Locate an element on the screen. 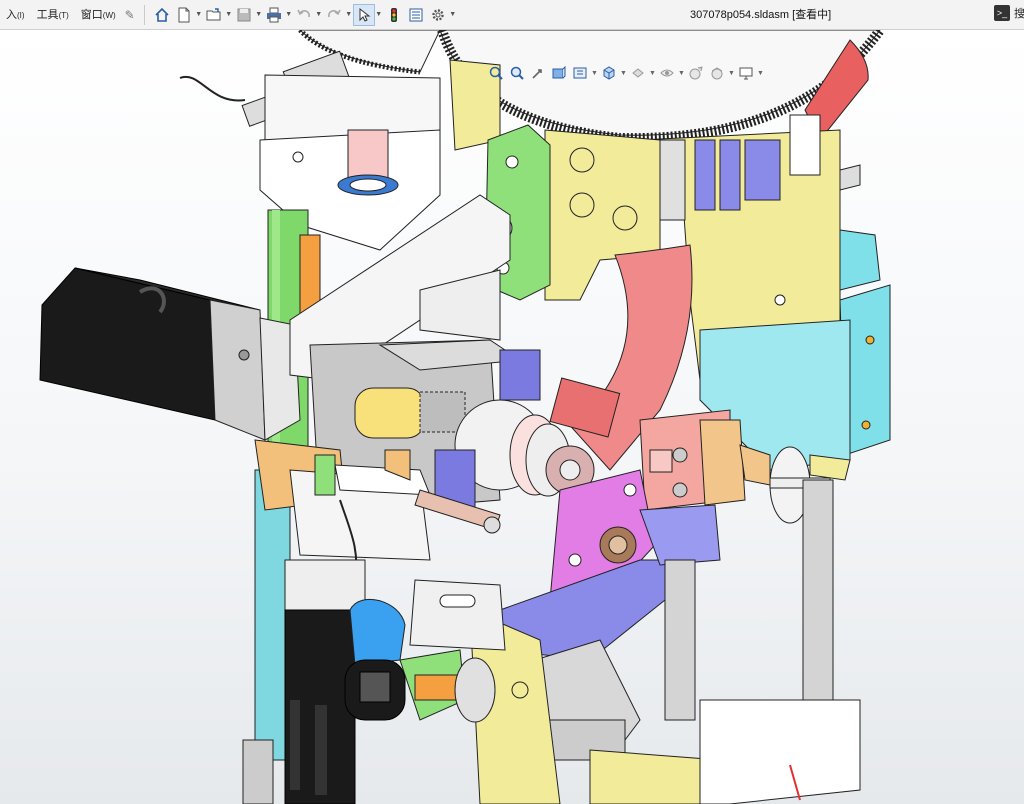 The image size is (1024, 804). window-title: 307078p054.sldasm [查看中] is located at coordinates (761, 15).